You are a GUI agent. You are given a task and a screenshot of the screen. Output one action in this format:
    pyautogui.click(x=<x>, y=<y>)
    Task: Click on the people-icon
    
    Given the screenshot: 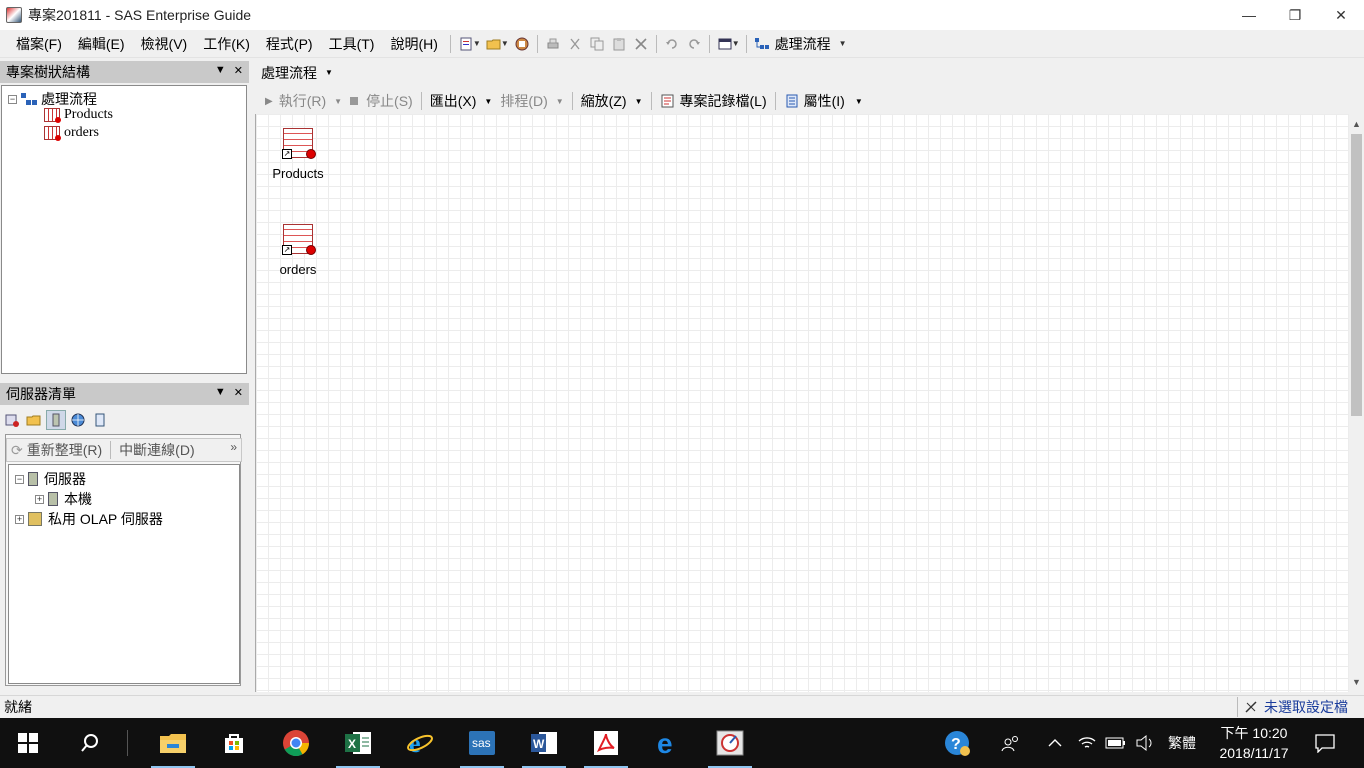 What is the action you would take?
    pyautogui.click(x=1011, y=743)
    